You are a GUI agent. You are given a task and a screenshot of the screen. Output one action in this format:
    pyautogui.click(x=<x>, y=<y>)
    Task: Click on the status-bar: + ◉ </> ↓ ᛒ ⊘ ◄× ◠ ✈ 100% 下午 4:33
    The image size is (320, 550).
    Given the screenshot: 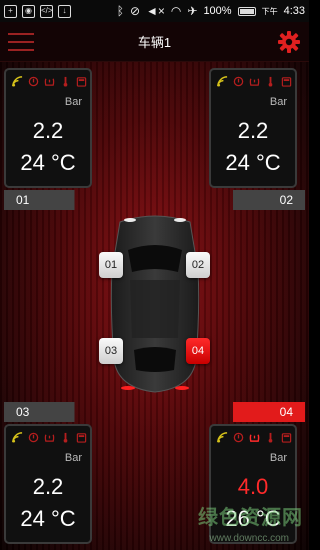 What is the action you would take?
    pyautogui.click(x=154, y=11)
    